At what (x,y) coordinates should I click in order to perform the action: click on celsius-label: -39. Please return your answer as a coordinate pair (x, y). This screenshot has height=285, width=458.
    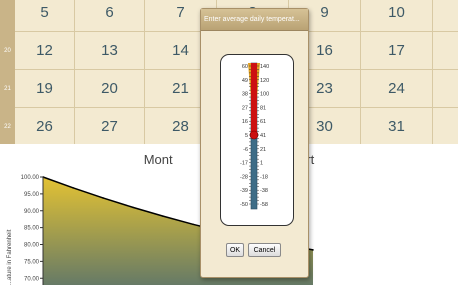
    Looking at the image, I should click on (244, 191).